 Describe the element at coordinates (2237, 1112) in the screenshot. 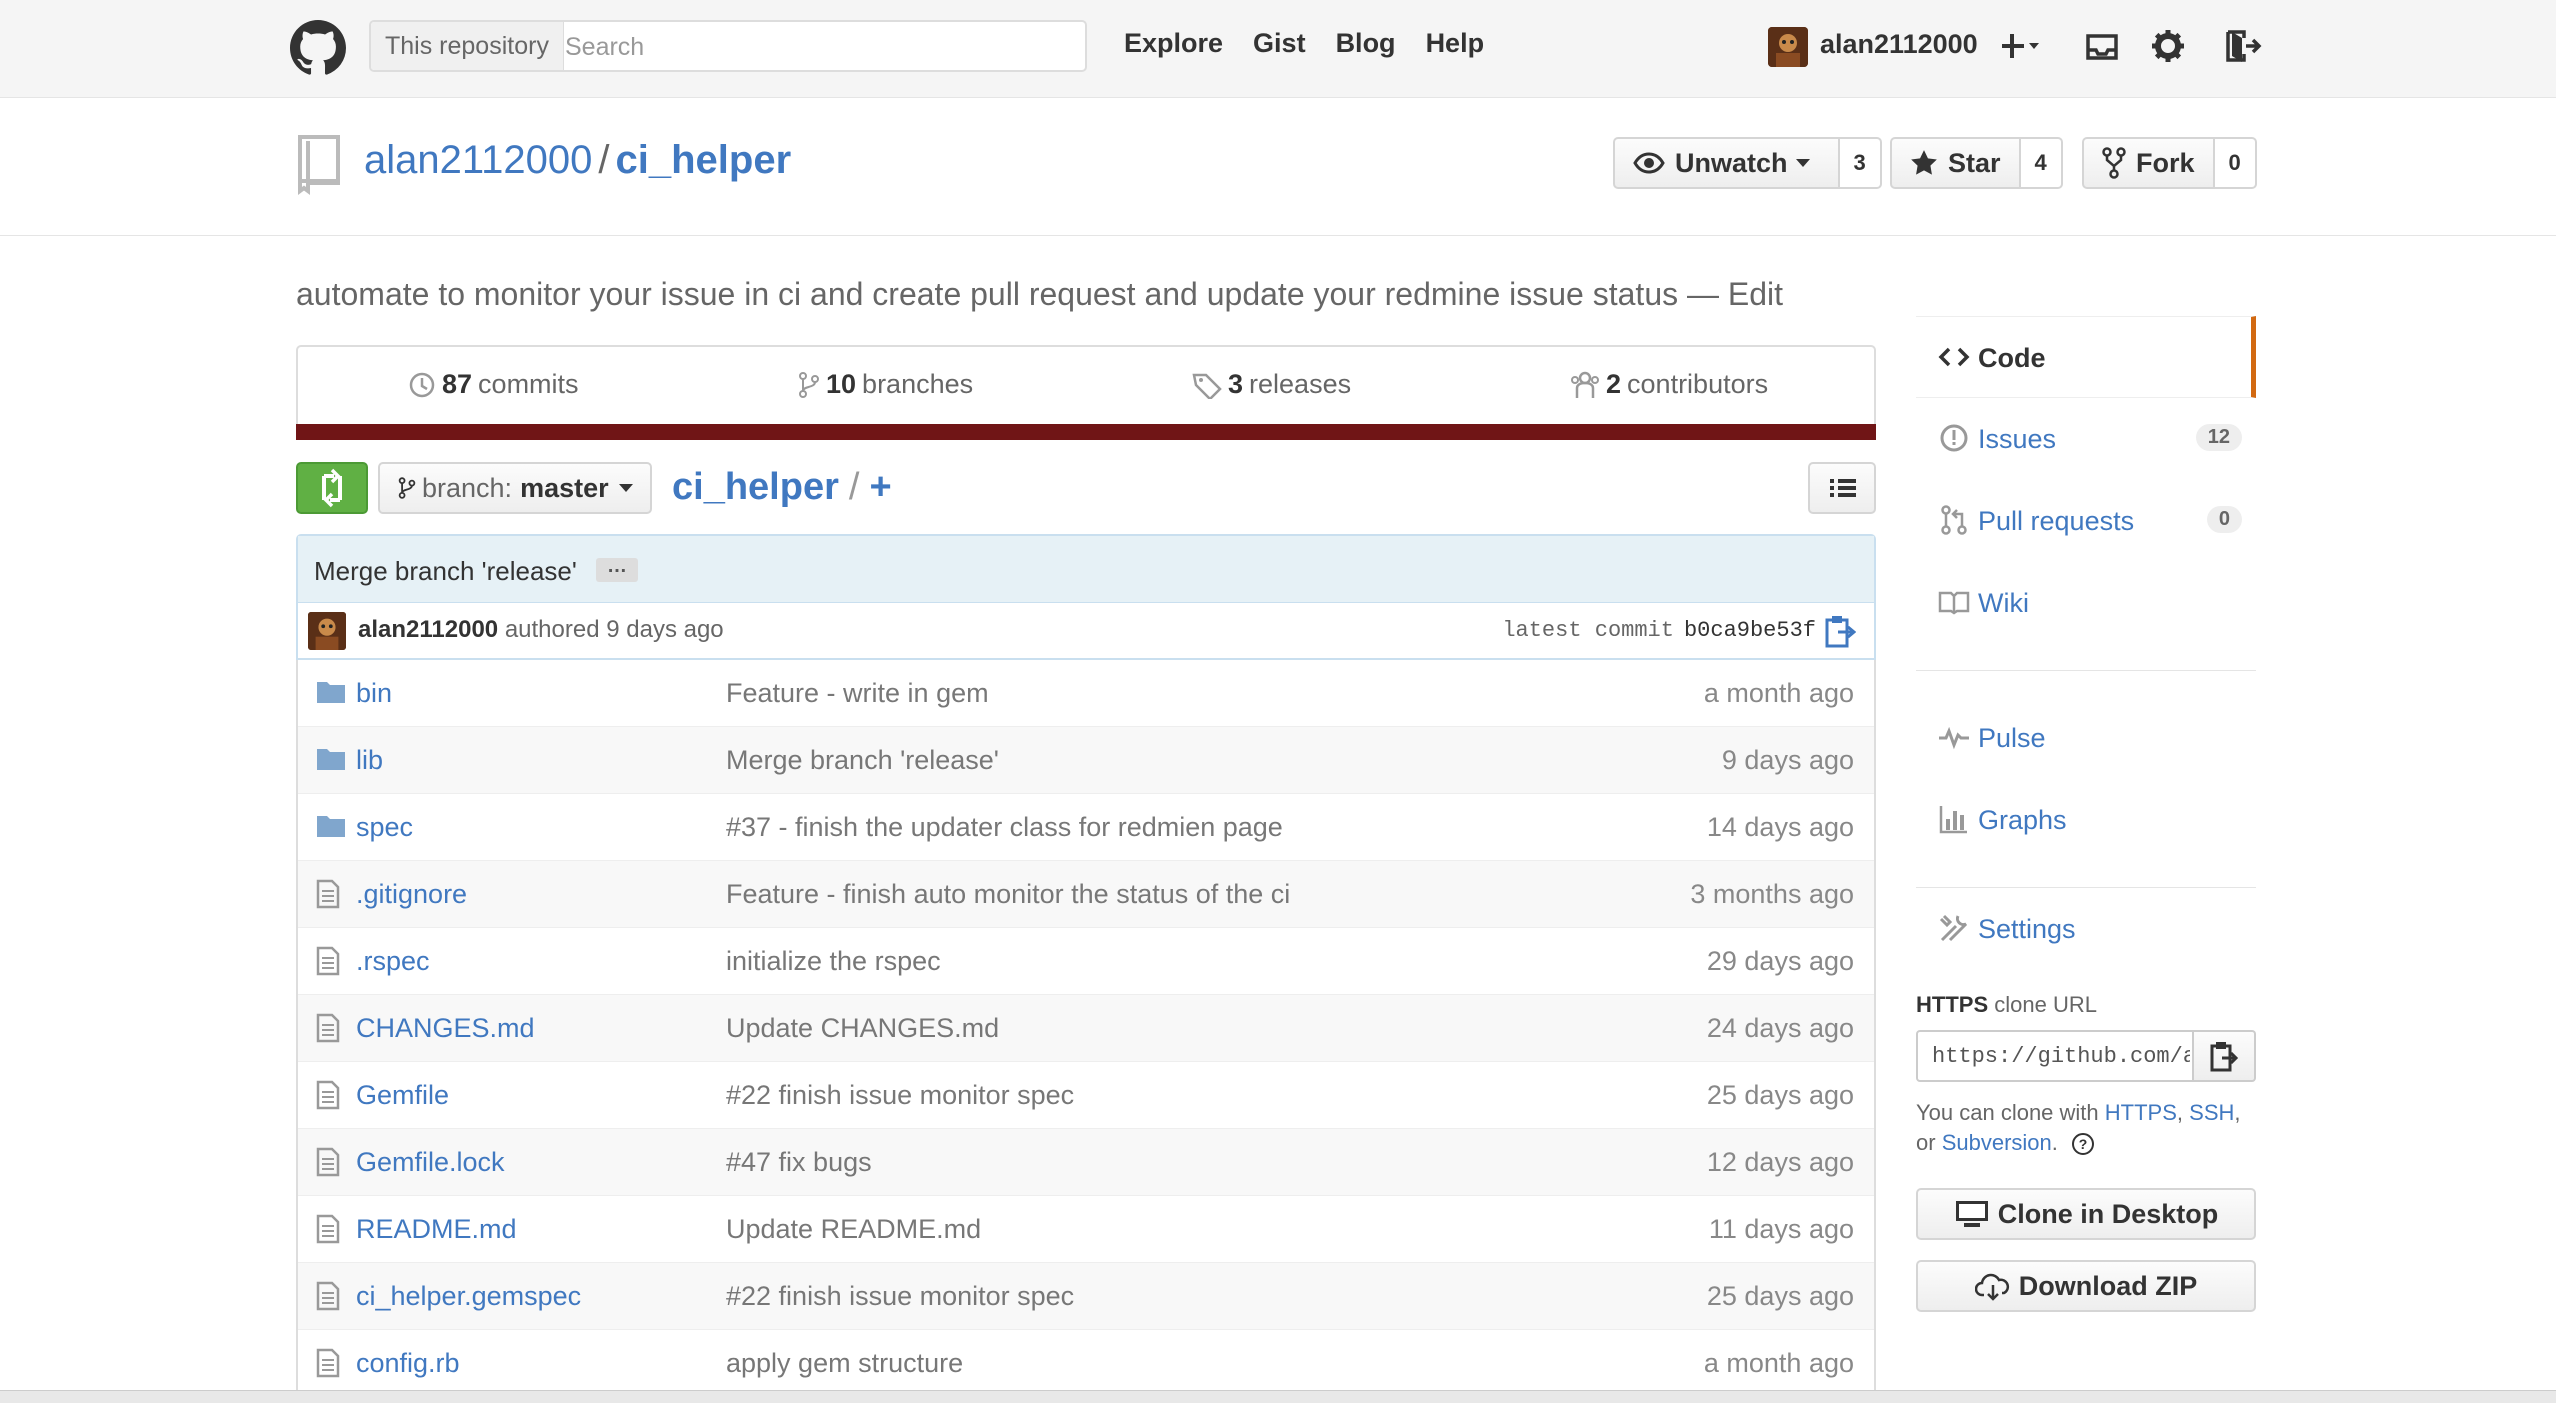

I see `clone-help-comma: ,` at that location.